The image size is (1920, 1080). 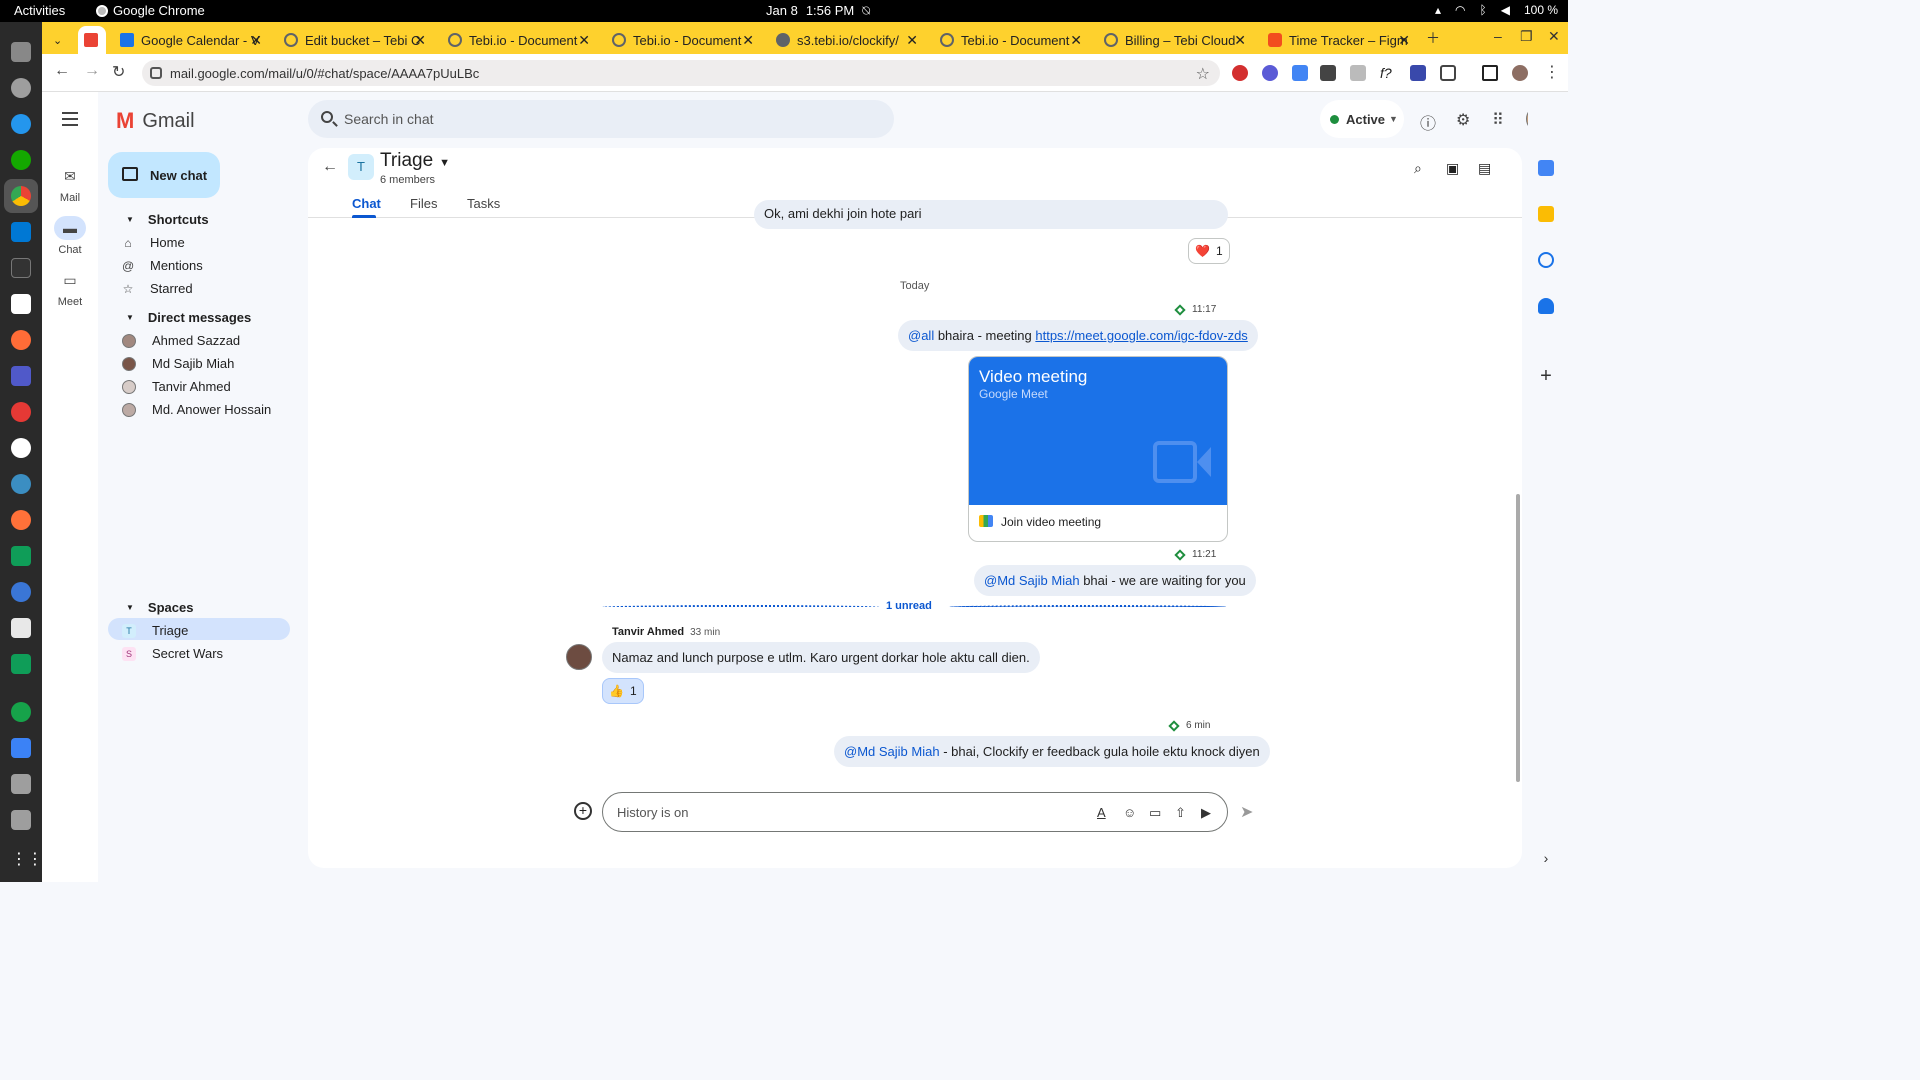 What do you see at coordinates (1328, 73) in the screenshot?
I see `extension-f-icon` at bounding box center [1328, 73].